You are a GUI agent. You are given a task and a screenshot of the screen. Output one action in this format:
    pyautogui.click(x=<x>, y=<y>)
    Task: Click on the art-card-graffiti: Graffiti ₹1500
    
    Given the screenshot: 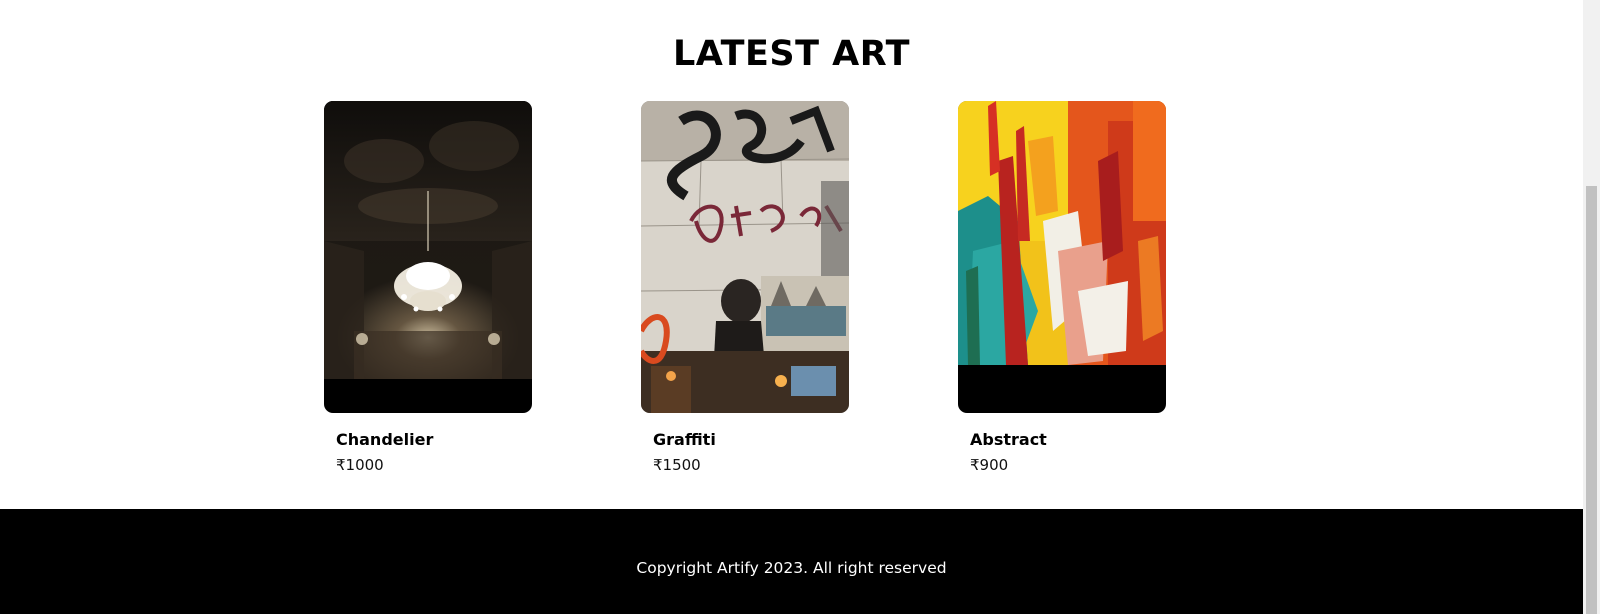 What is the action you would take?
    pyautogui.click(x=745, y=287)
    